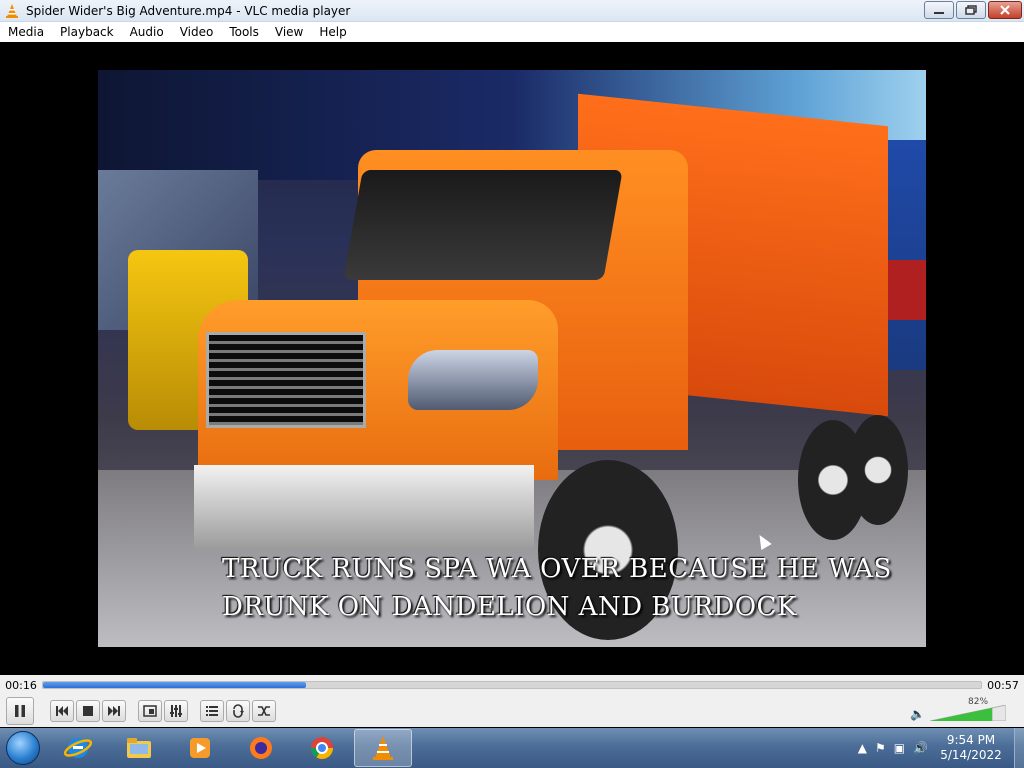 This screenshot has height=768, width=1024. Describe the element at coordinates (332, 32) in the screenshot. I see `menu-help: Help` at that location.